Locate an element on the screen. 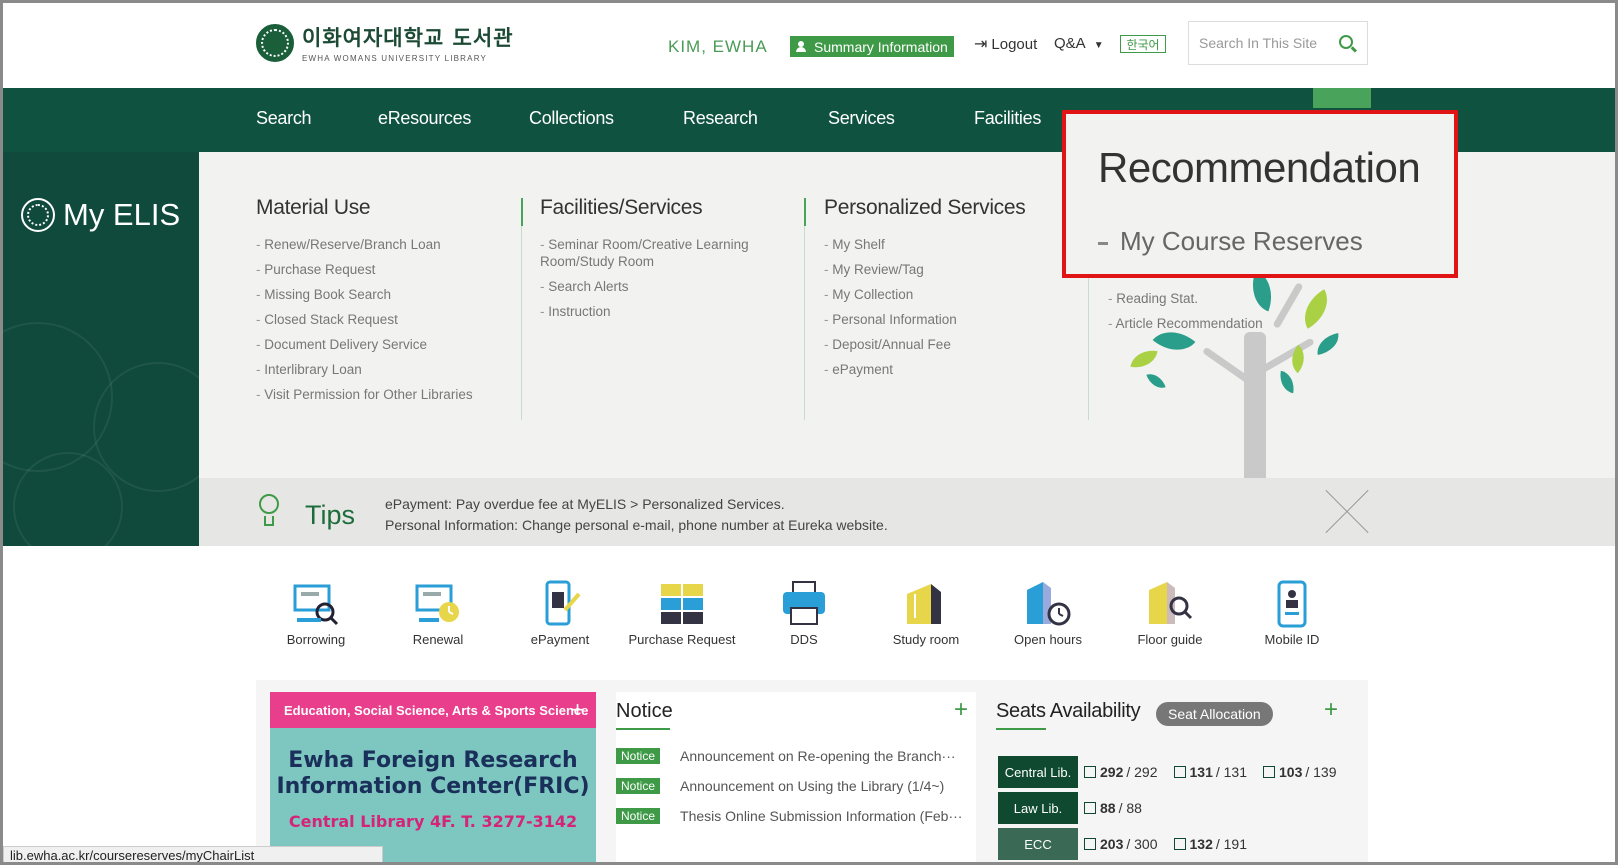 This screenshot has width=1618, height=865. summary-information-button: Summary Information is located at coordinates (872, 46).